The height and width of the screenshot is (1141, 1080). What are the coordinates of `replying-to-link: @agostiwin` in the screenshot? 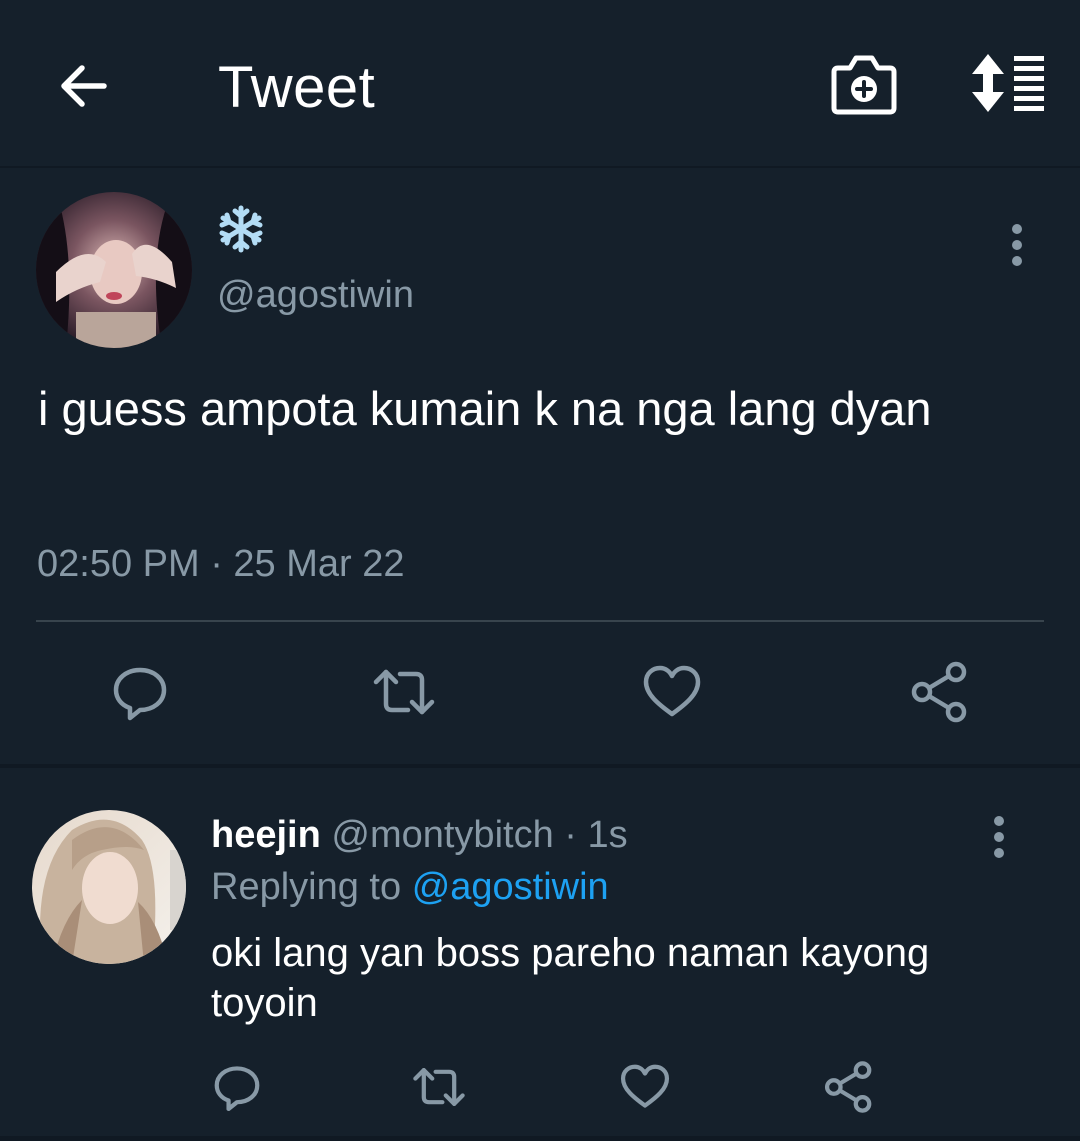 It's located at (510, 887).